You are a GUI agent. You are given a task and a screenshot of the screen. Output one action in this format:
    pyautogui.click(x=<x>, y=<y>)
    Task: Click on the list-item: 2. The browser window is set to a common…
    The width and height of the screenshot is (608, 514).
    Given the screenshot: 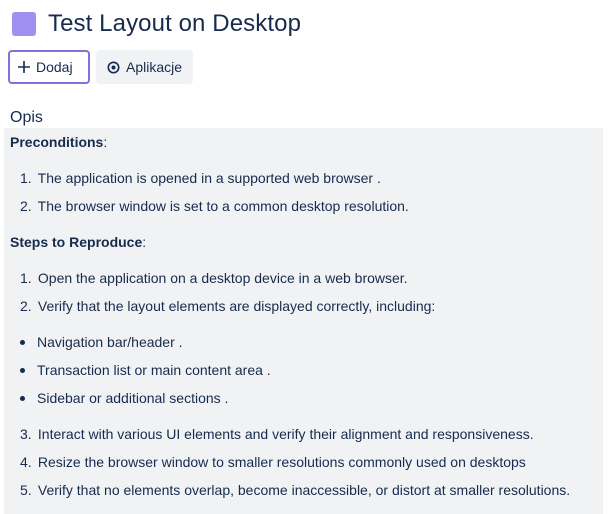 What is the action you would take?
    pyautogui.click(x=214, y=206)
    